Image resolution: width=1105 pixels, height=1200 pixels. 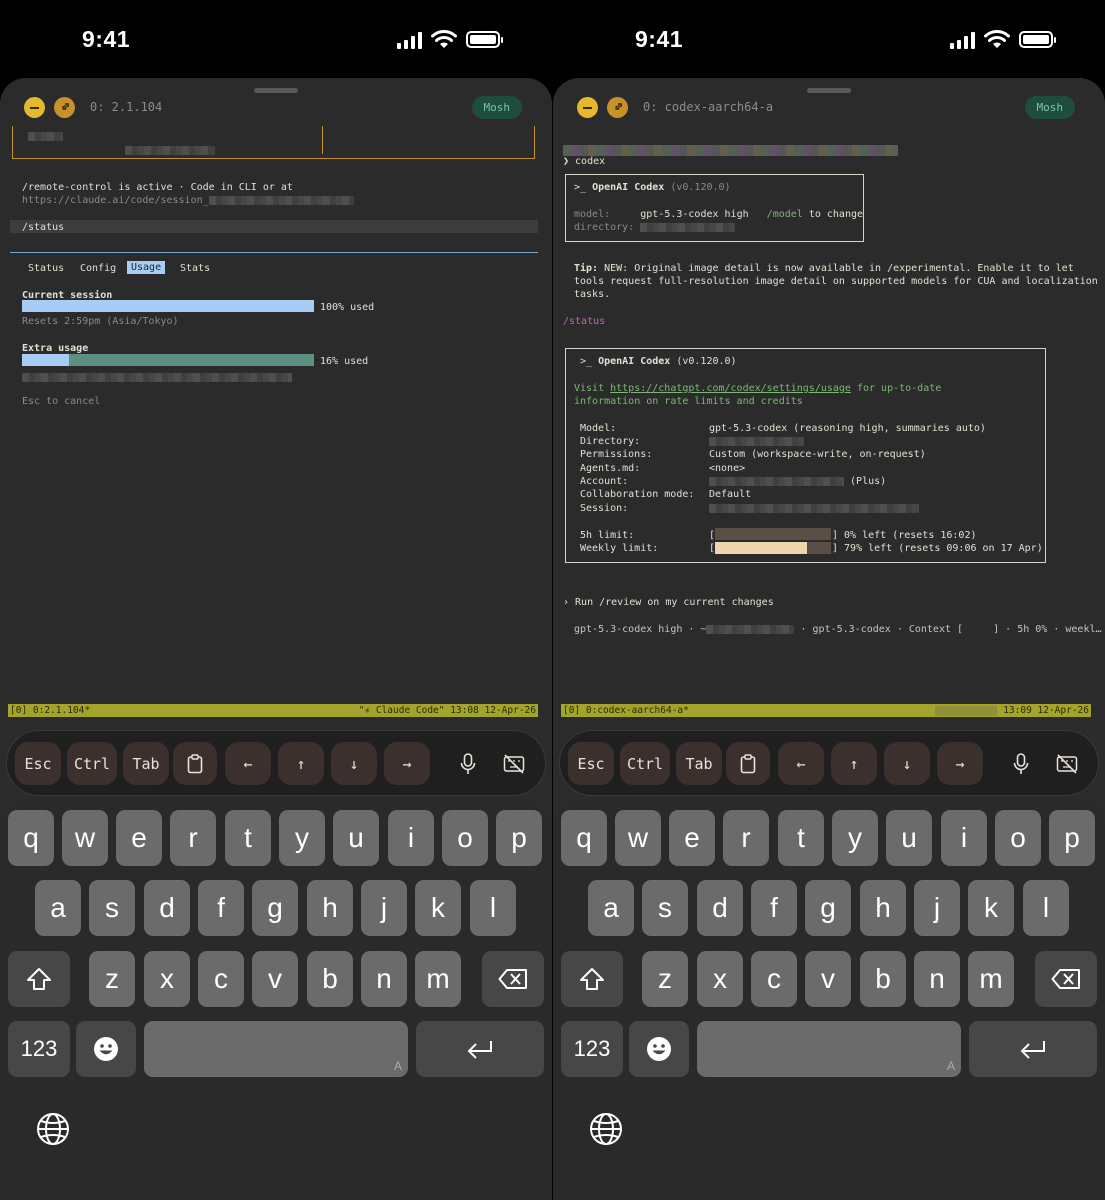 I want to click on tab-stats: Stats, so click(x=195, y=268).